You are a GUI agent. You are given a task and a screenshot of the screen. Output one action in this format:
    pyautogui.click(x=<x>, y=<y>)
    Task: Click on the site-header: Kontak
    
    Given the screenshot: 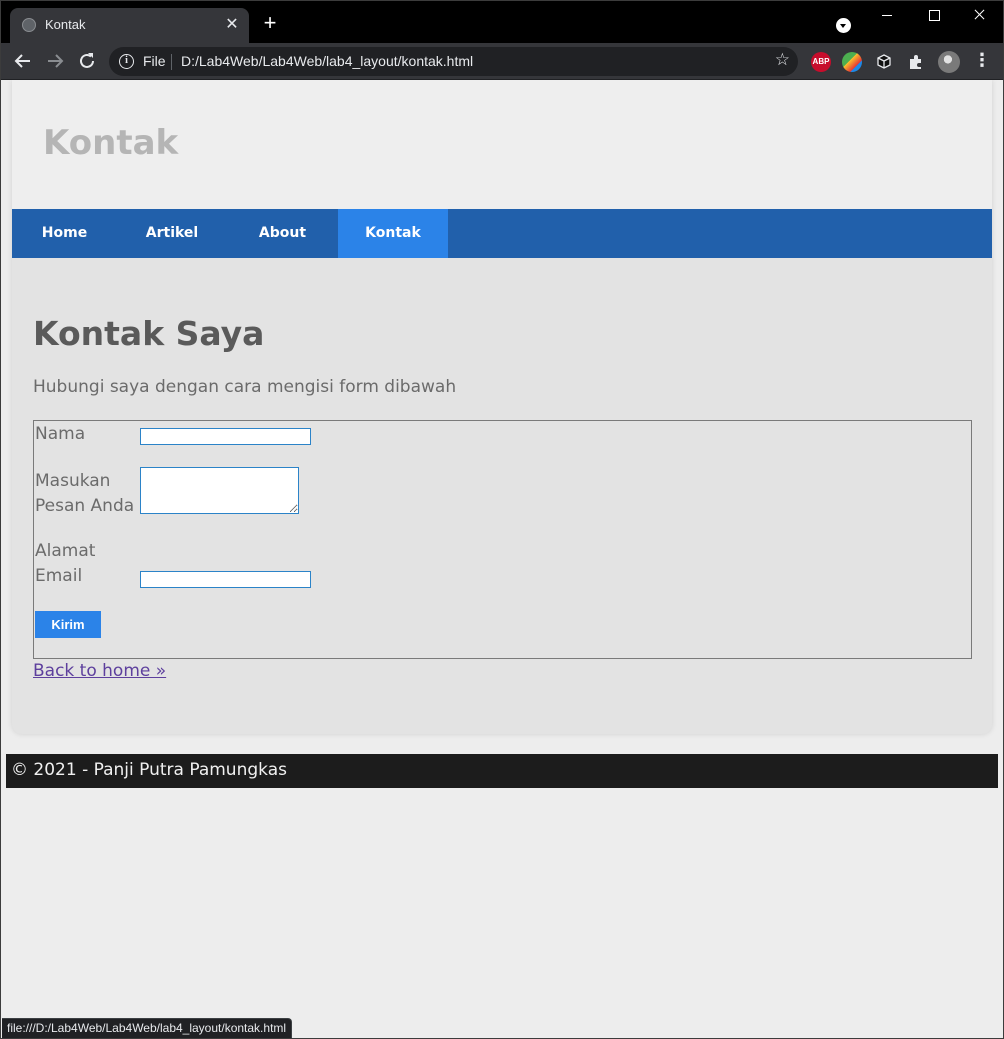 What is the action you would take?
    pyautogui.click(x=502, y=144)
    